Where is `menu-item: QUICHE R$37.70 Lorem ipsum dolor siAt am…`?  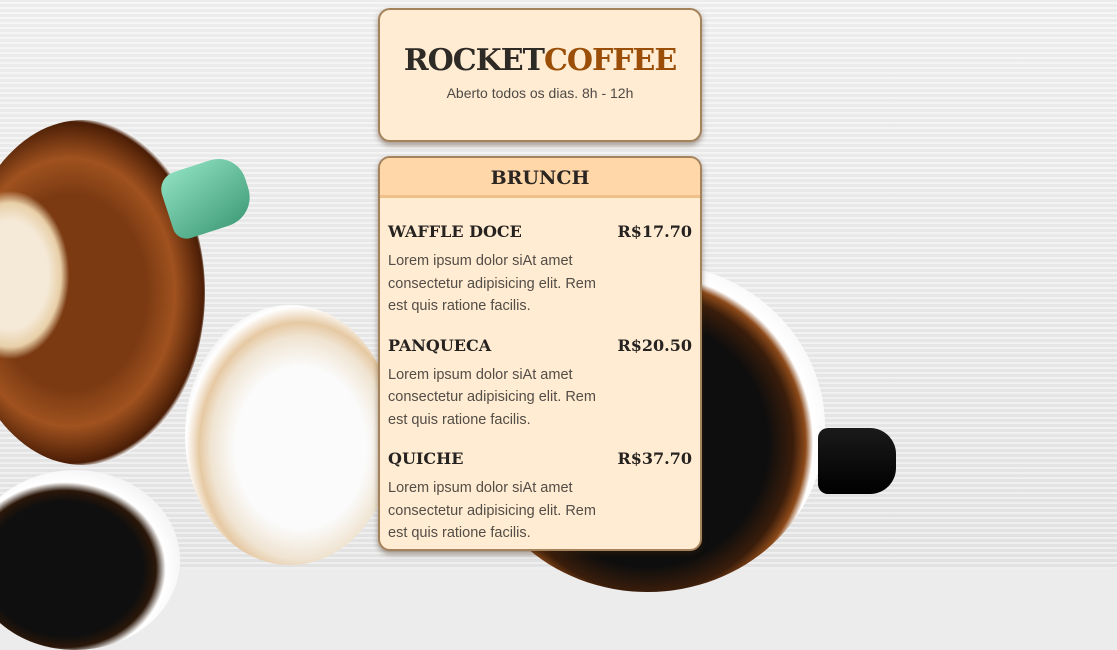
menu-item: QUICHE R$37.70 Lorem ipsum dolor siAt am… is located at coordinates (540, 497).